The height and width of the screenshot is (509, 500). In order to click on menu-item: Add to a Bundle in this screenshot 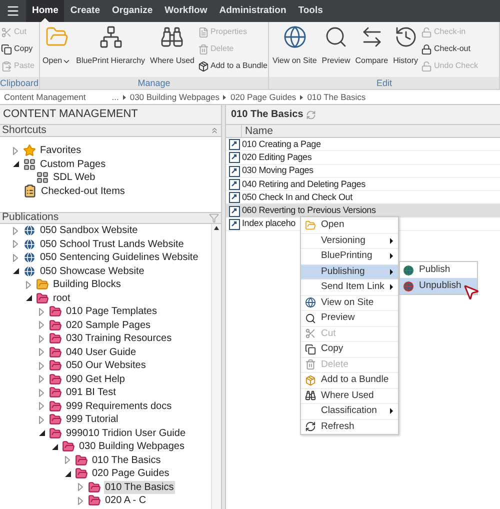, I will do `click(349, 380)`.